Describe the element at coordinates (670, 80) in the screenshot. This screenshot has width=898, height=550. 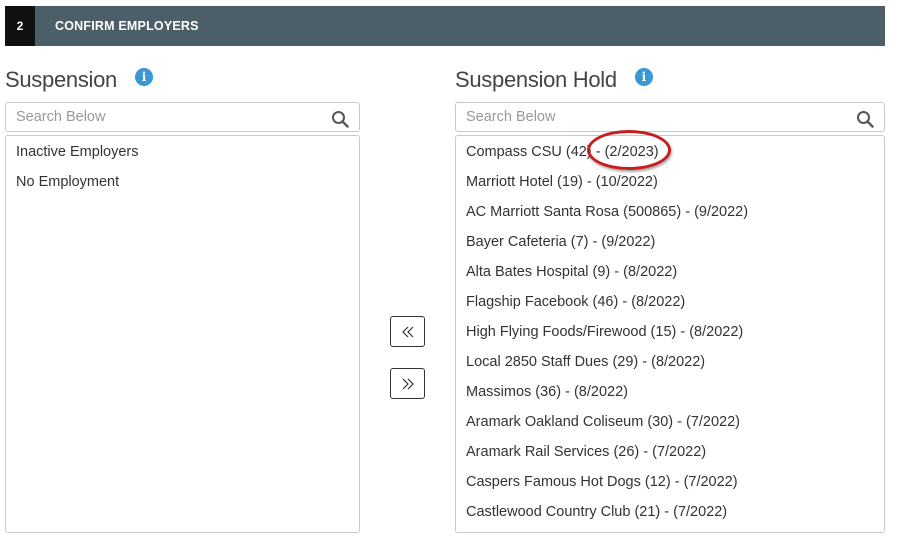
I see `suspension-hold-panel-header: Suspension Hold i` at that location.